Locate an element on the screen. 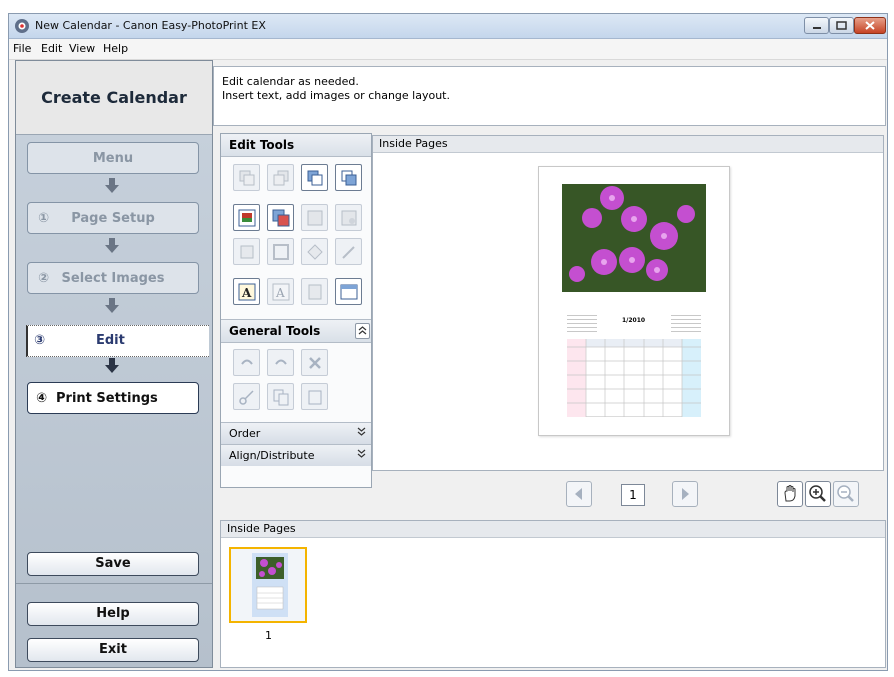  text-icon: A is located at coordinates (281, 292).